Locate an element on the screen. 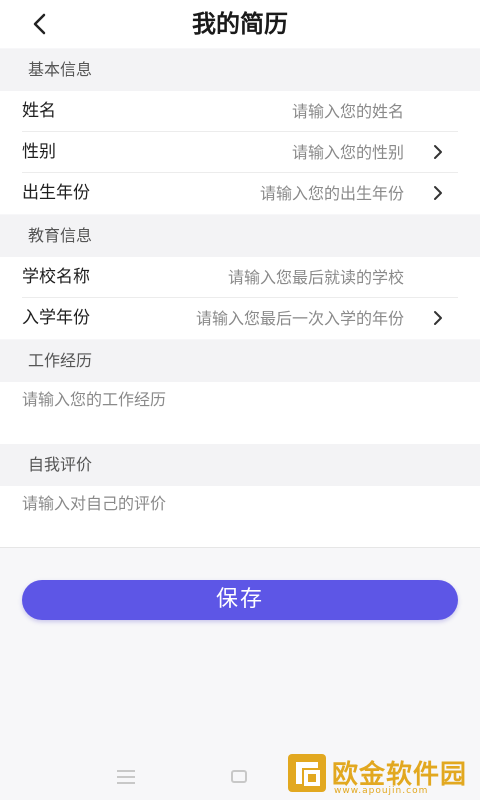  field-gender: 性别 请输入您的性别 is located at coordinates (240, 152).